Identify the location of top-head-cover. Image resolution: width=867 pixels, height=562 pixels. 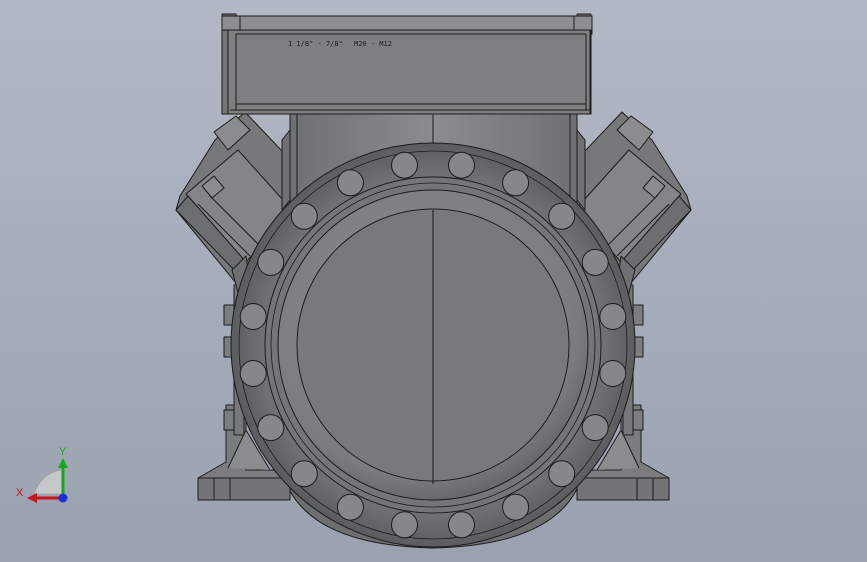
(407, 64).